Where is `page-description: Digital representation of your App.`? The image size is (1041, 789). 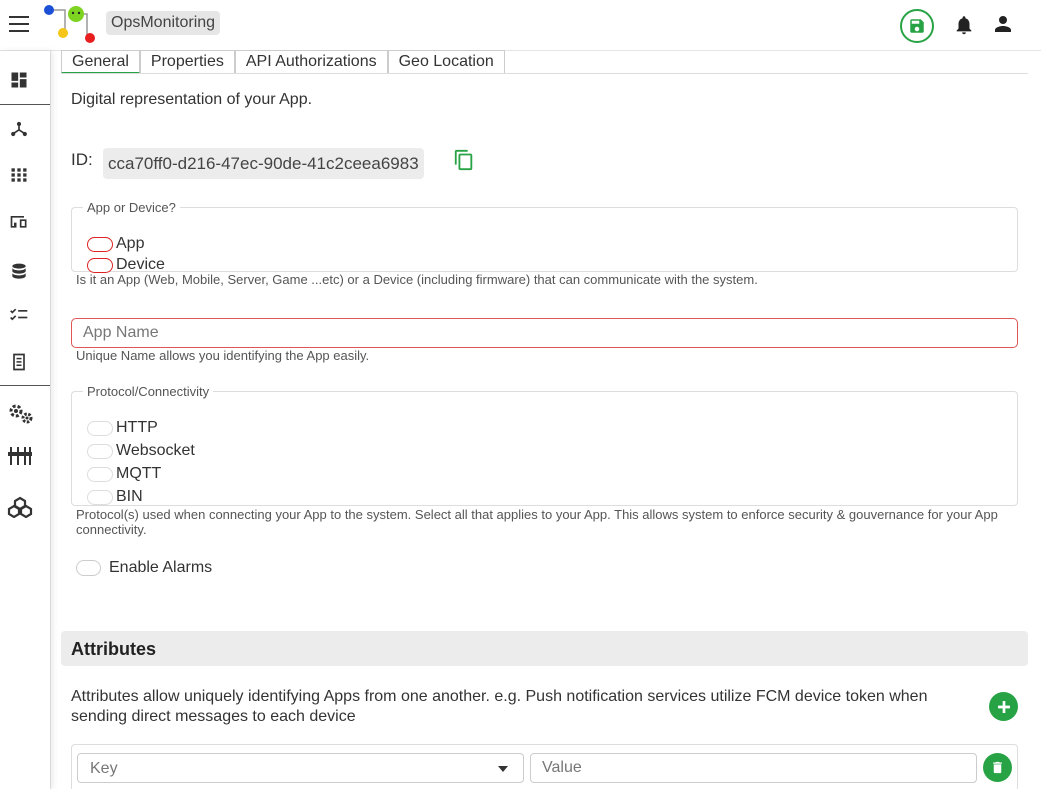
page-description: Digital representation of your App. is located at coordinates (192, 99).